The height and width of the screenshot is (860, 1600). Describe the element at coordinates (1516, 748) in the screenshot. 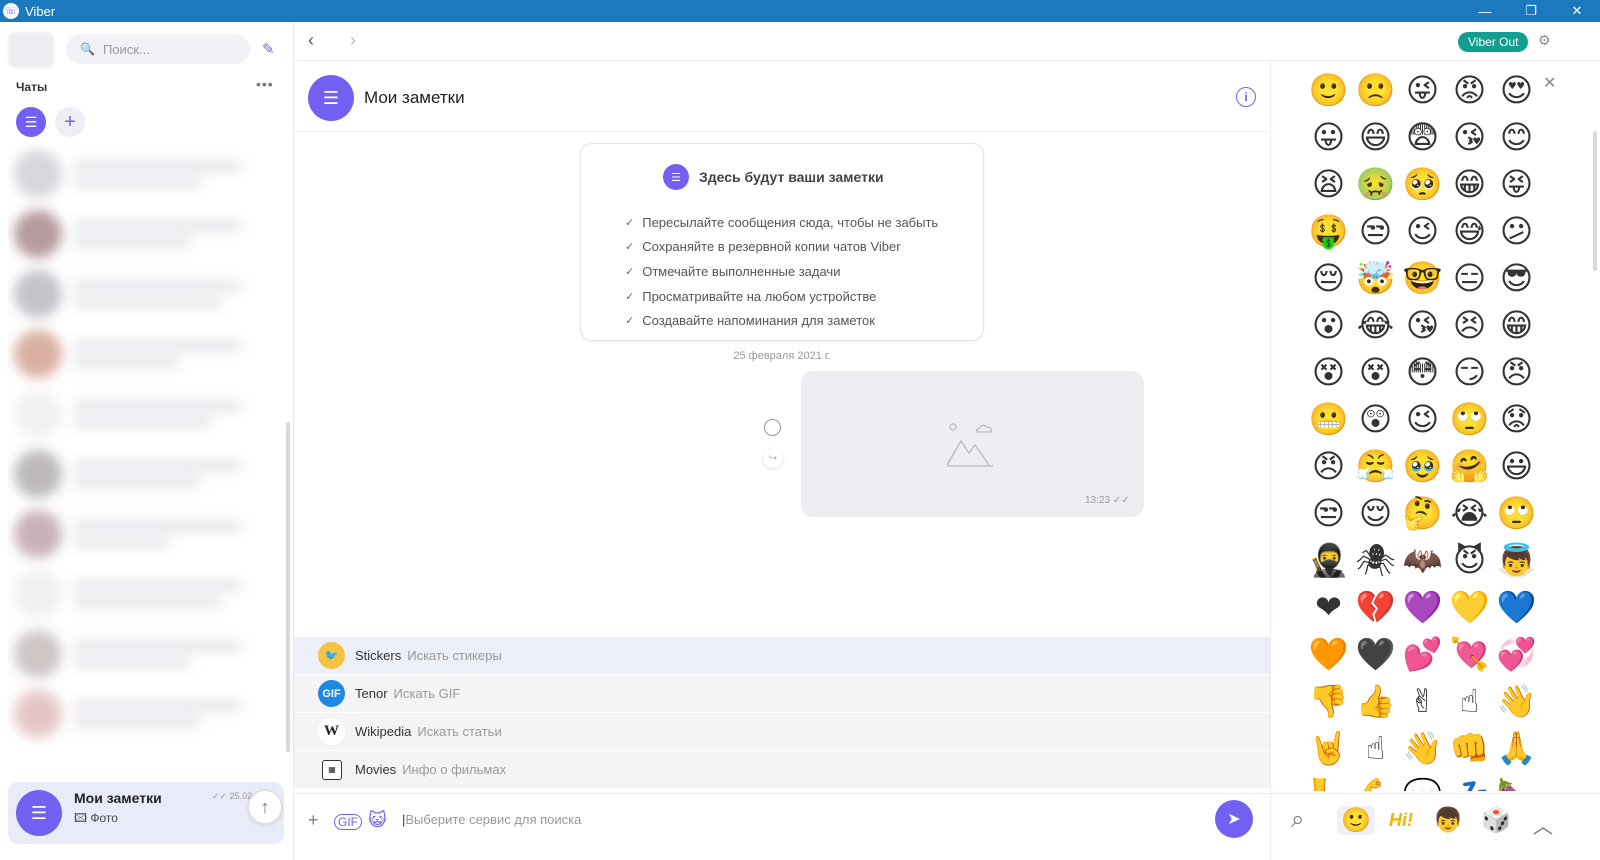

I see `emoji-item: 🙏` at that location.